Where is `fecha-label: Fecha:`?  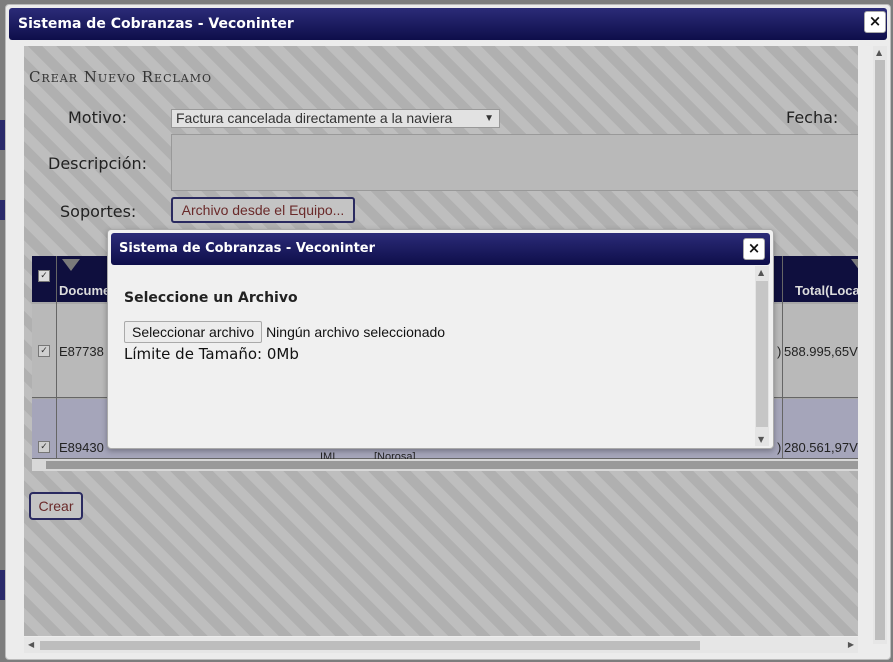
fecha-label: Fecha: is located at coordinates (812, 117).